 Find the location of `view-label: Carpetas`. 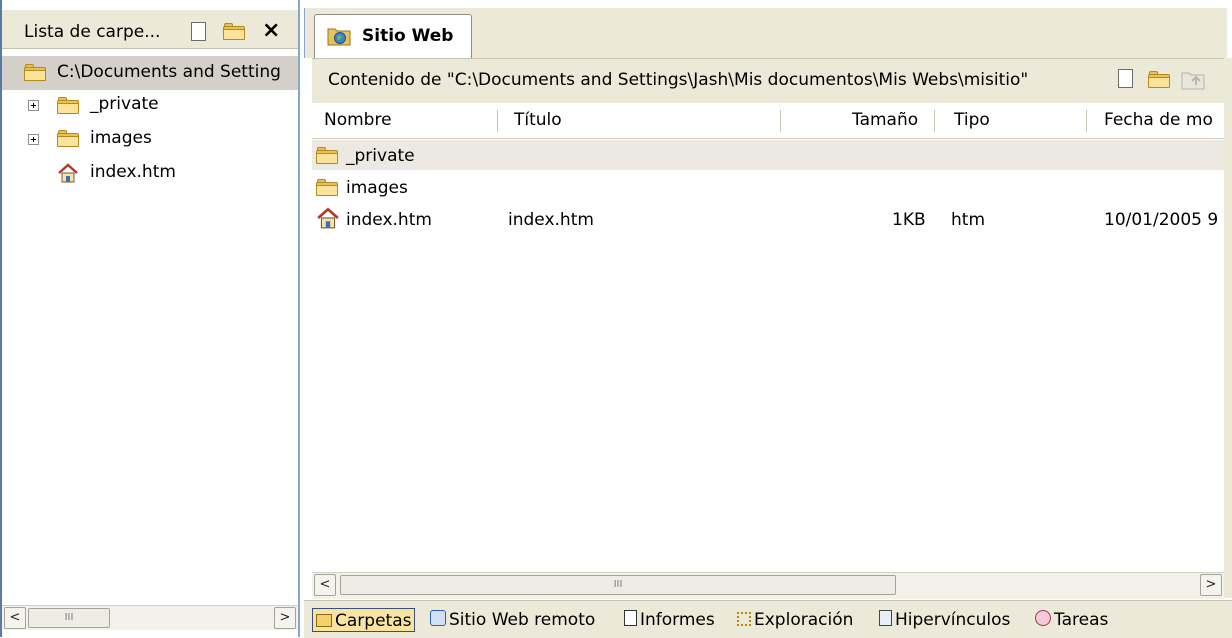

view-label: Carpetas is located at coordinates (373, 621).